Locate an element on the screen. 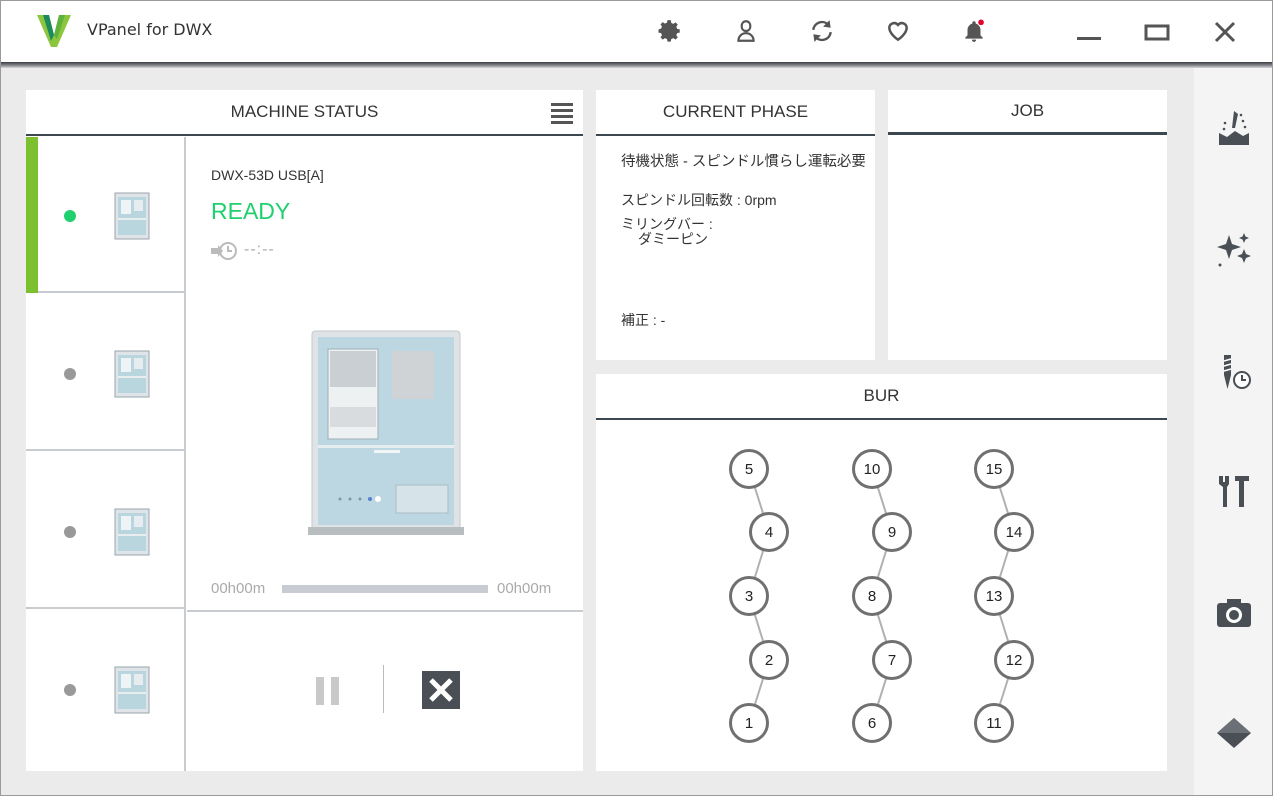  tools-icon is located at coordinates (1234, 491).